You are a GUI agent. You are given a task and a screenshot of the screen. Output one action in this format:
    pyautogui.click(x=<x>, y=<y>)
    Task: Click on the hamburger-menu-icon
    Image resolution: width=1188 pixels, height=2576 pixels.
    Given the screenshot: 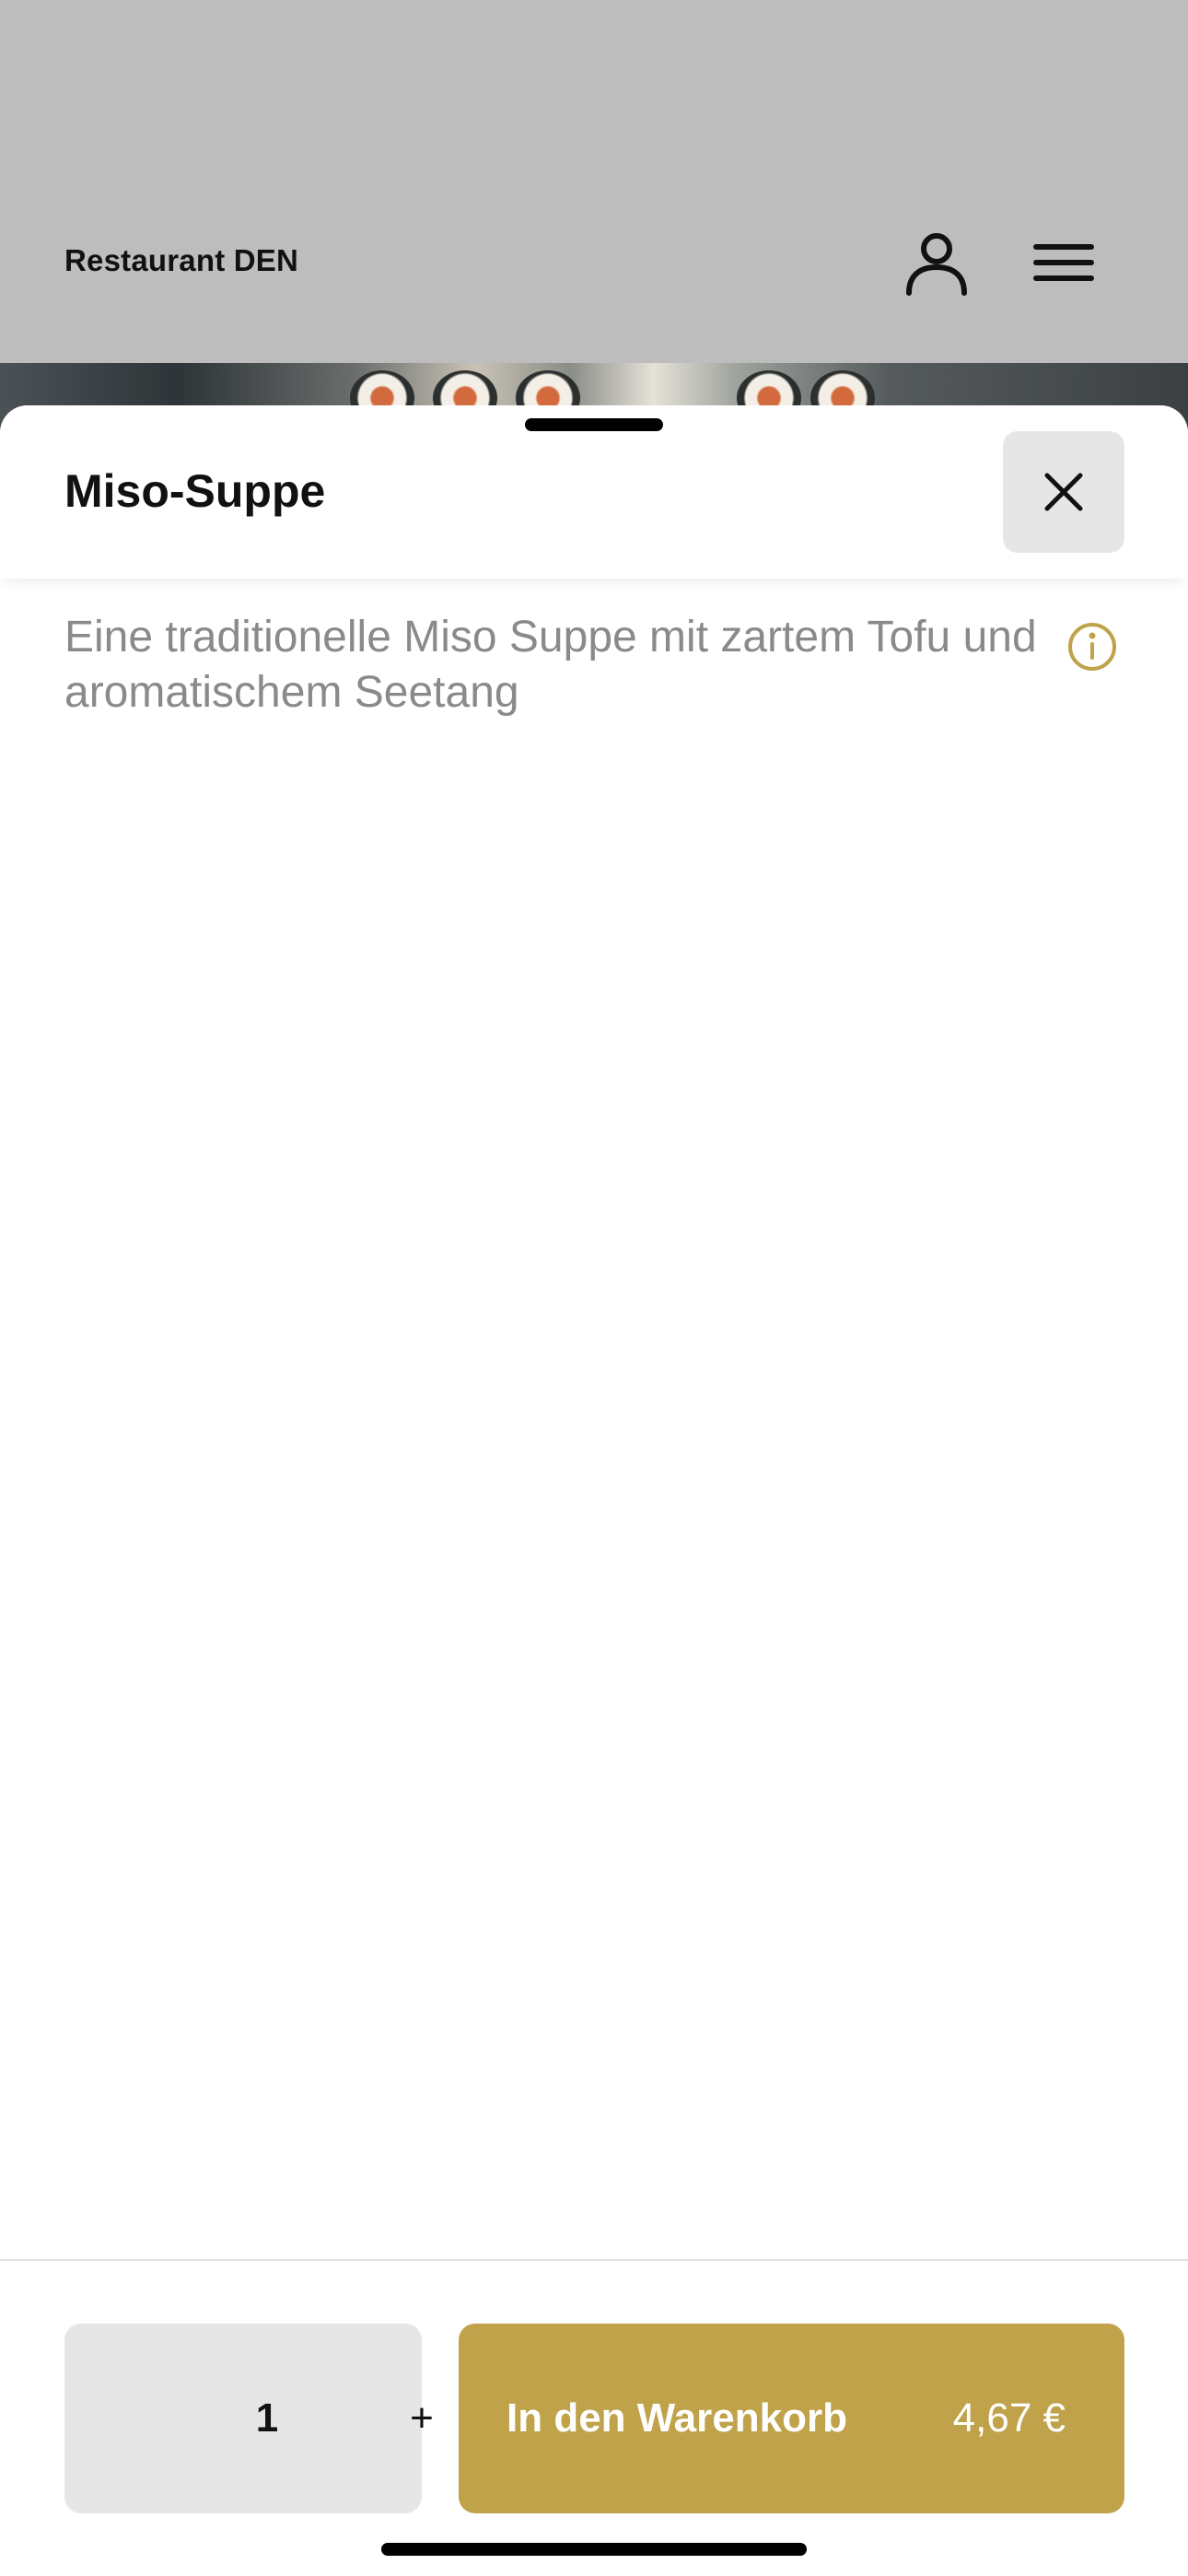 What is the action you would take?
    pyautogui.click(x=1063, y=262)
    